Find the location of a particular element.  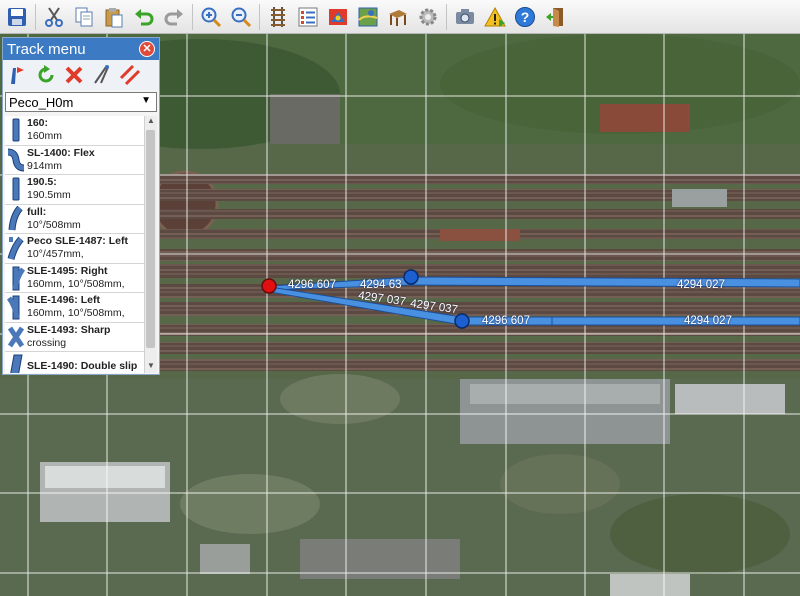

zoom-in-icon is located at coordinates (211, 17).